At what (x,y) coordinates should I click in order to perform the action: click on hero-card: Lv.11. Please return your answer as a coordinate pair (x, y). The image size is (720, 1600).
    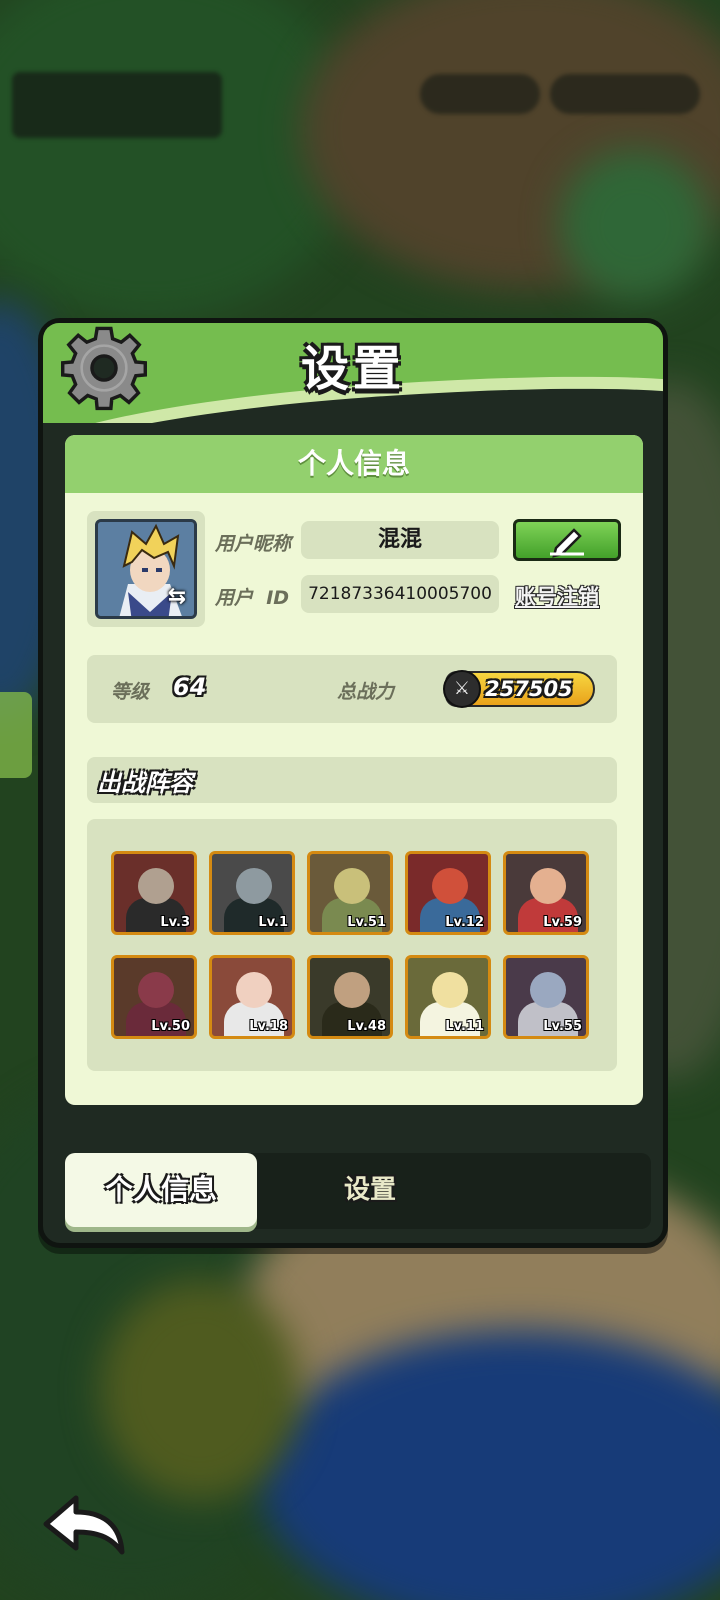
    Looking at the image, I should click on (448, 997).